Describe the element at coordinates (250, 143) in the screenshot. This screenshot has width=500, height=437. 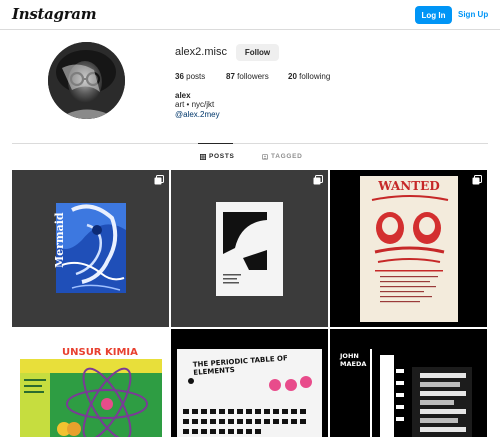
I see `tabs-divider` at that location.